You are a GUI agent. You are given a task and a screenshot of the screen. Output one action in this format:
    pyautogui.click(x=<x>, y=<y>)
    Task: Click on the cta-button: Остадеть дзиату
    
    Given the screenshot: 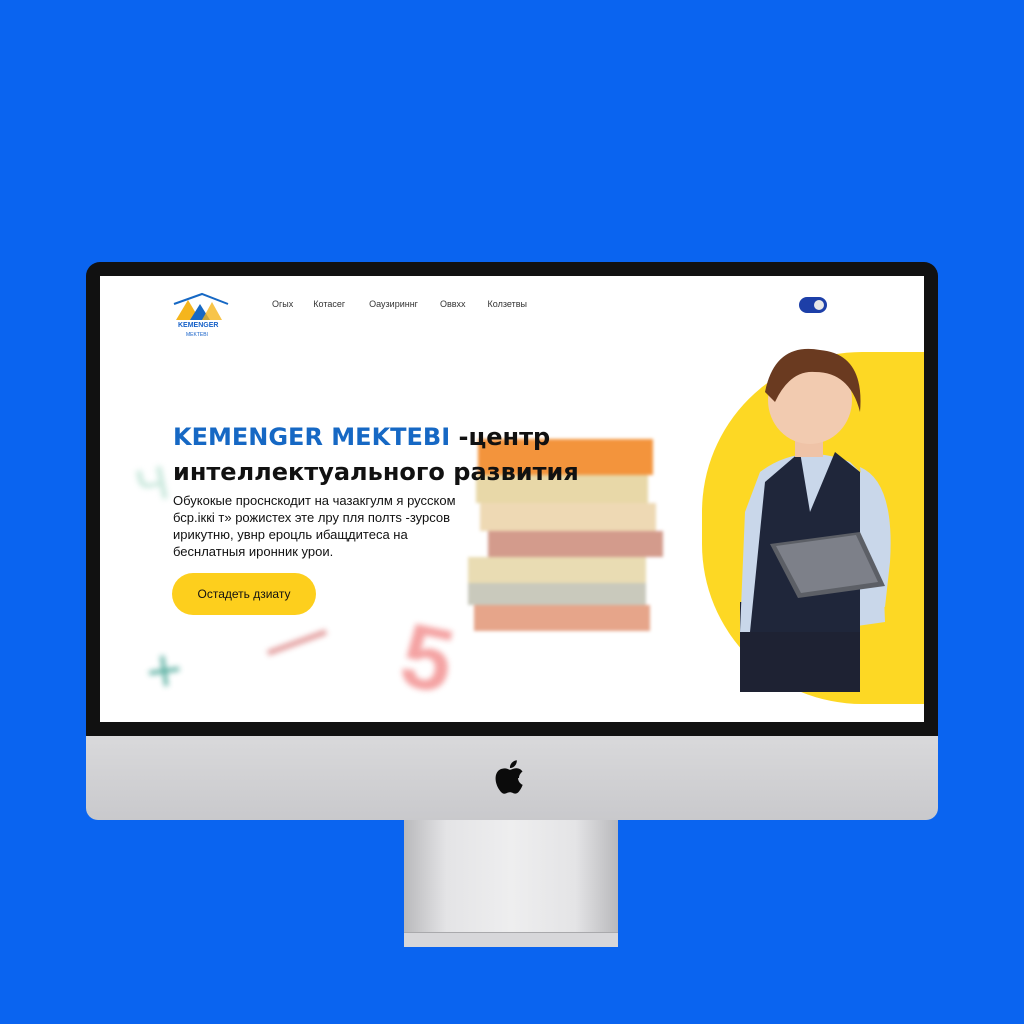 What is the action you would take?
    pyautogui.click(x=244, y=594)
    